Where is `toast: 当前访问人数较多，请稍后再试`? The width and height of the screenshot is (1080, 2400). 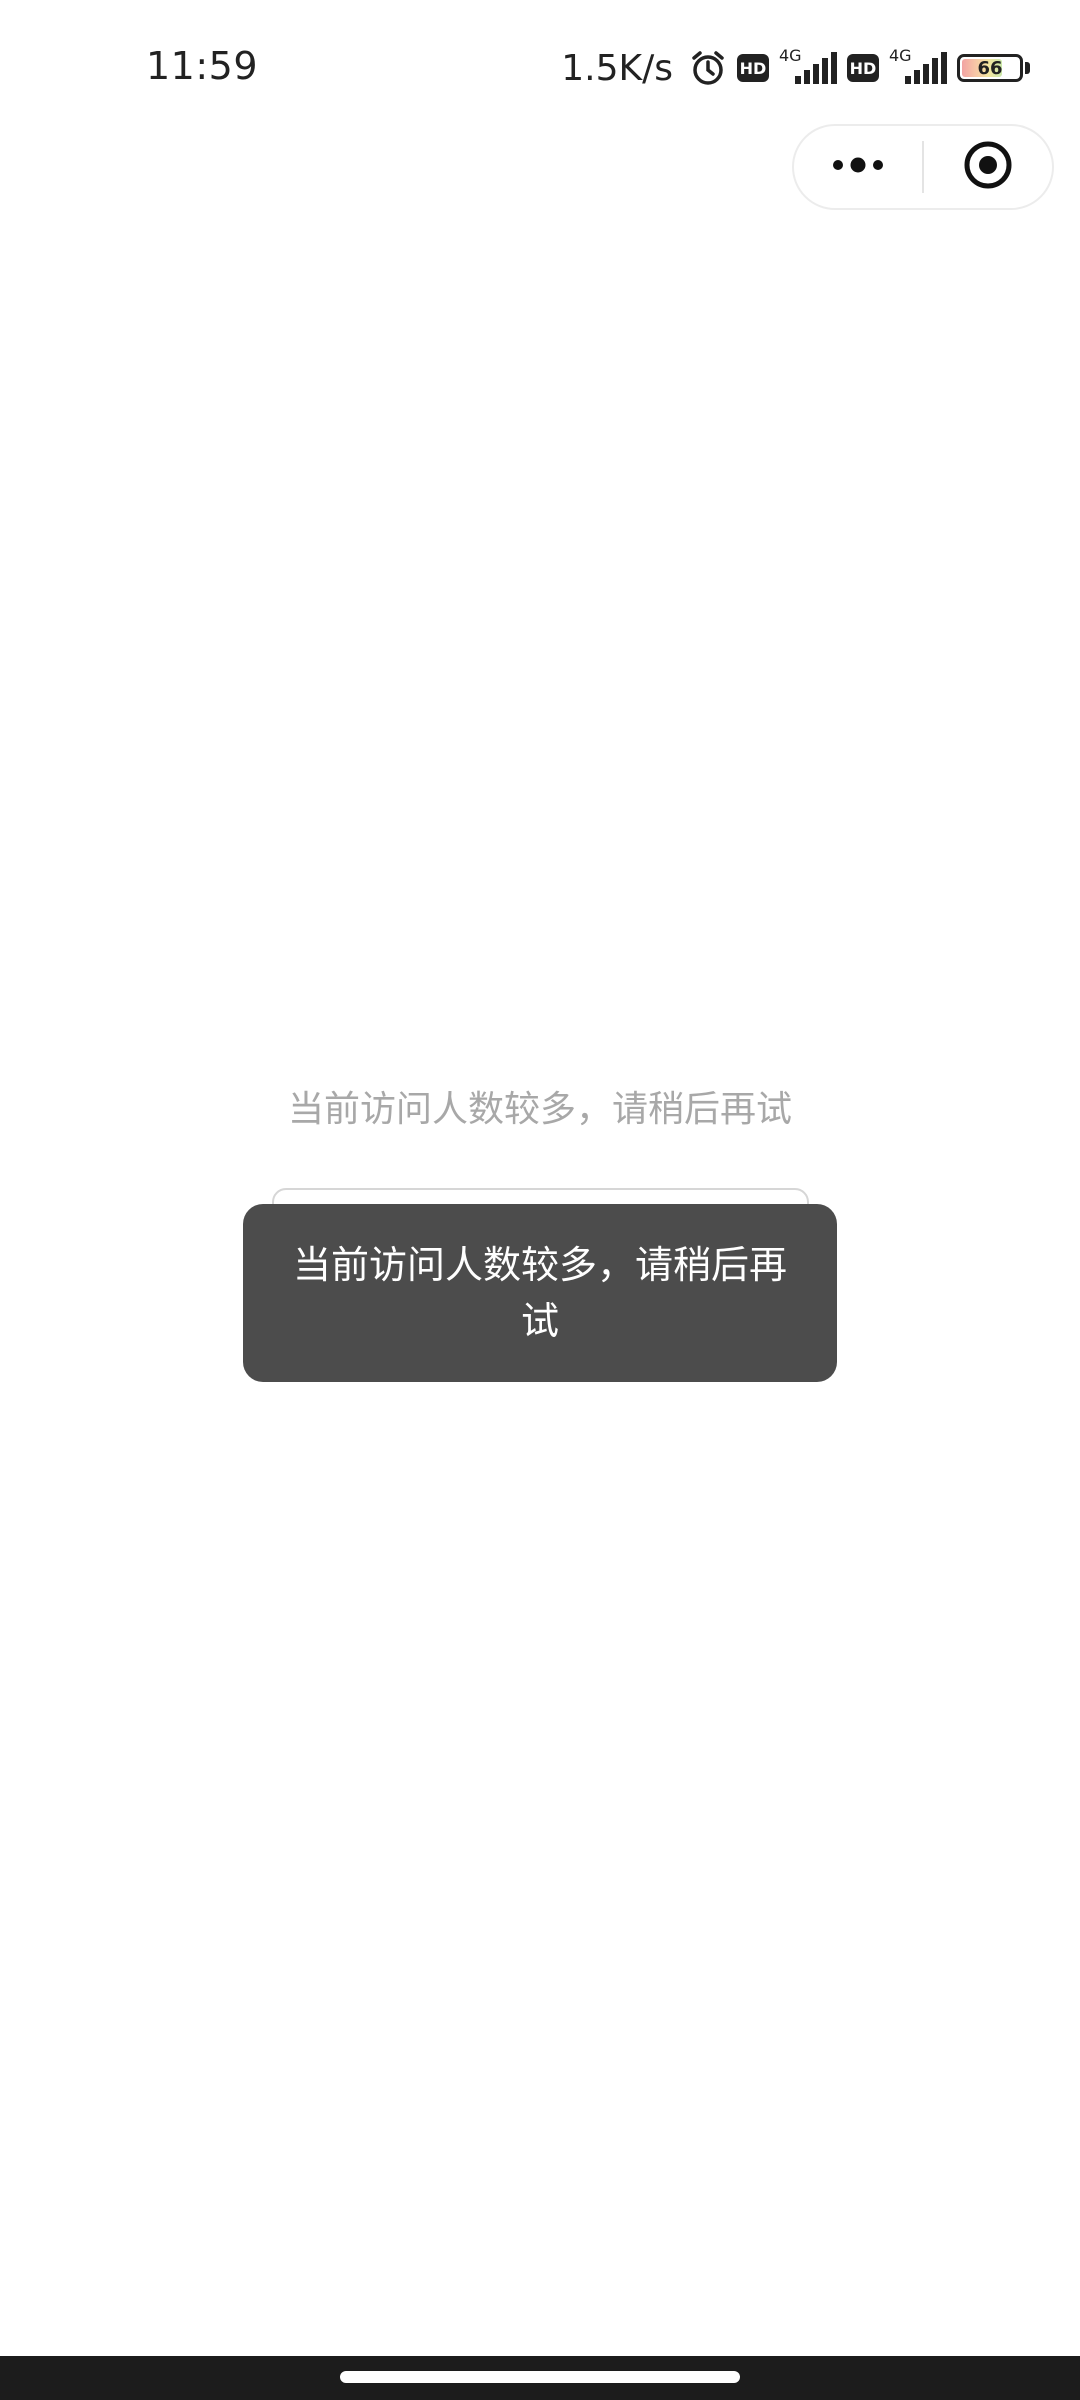 toast: 当前访问人数较多，请稍后再试 is located at coordinates (540, 1293).